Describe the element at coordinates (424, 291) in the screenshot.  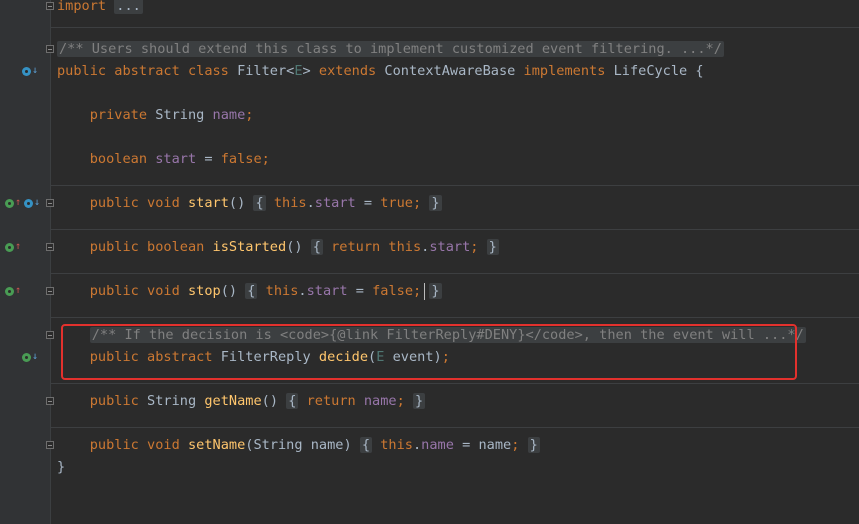
I see `text-caret` at that location.